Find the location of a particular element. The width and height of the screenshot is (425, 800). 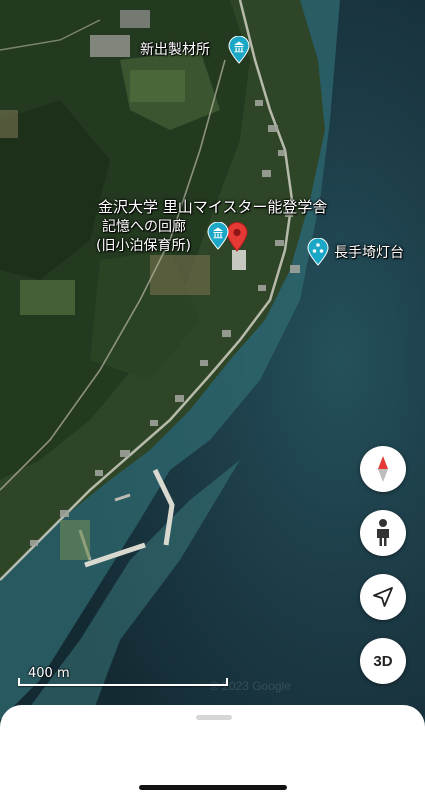

lighthouse-icon is located at coordinates (318, 252).